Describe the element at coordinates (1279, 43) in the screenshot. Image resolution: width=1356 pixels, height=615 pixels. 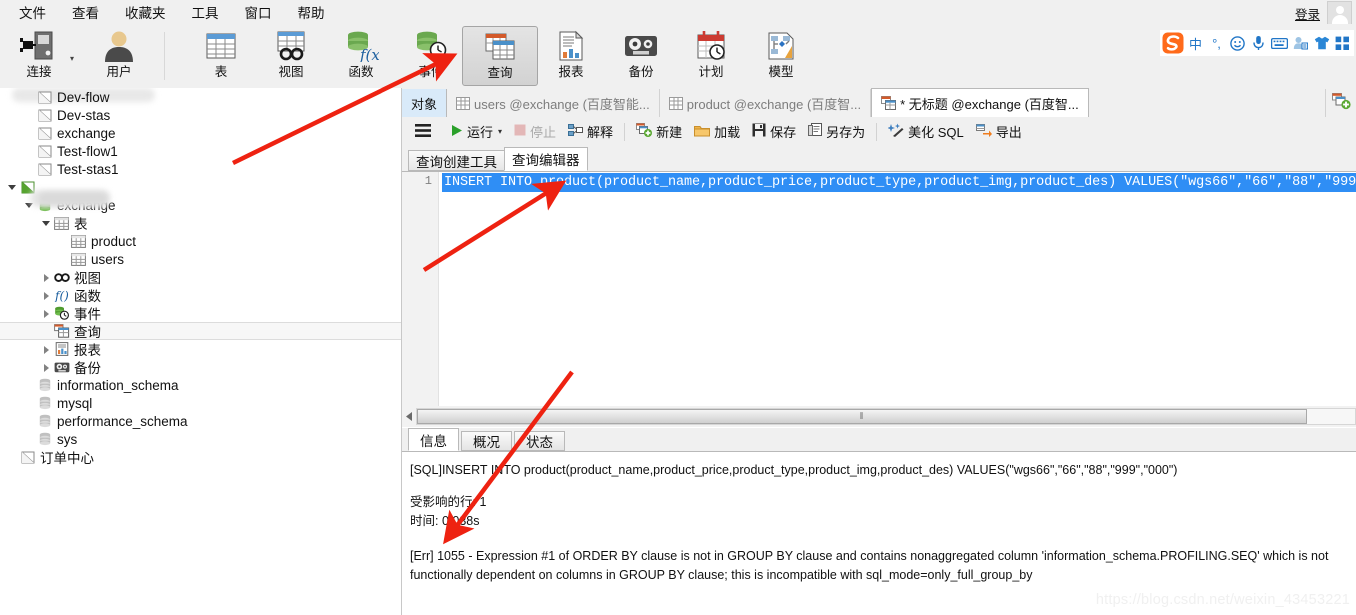
I see `ime-soft-keyboard-icon` at that location.